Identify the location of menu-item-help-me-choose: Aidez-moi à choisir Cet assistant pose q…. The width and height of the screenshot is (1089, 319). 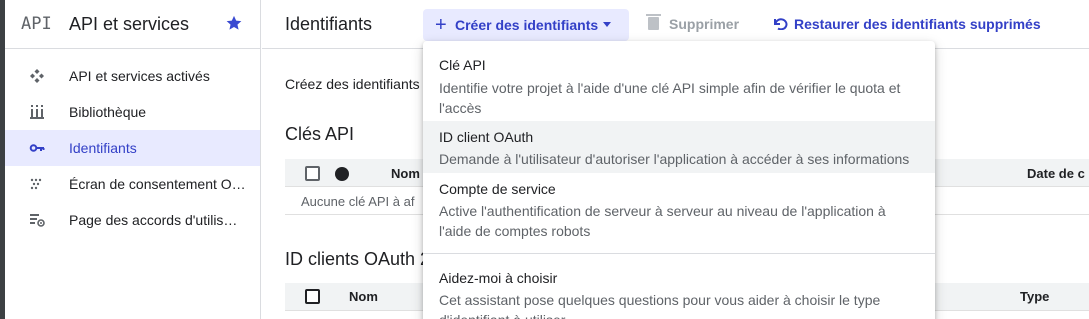
(679, 290).